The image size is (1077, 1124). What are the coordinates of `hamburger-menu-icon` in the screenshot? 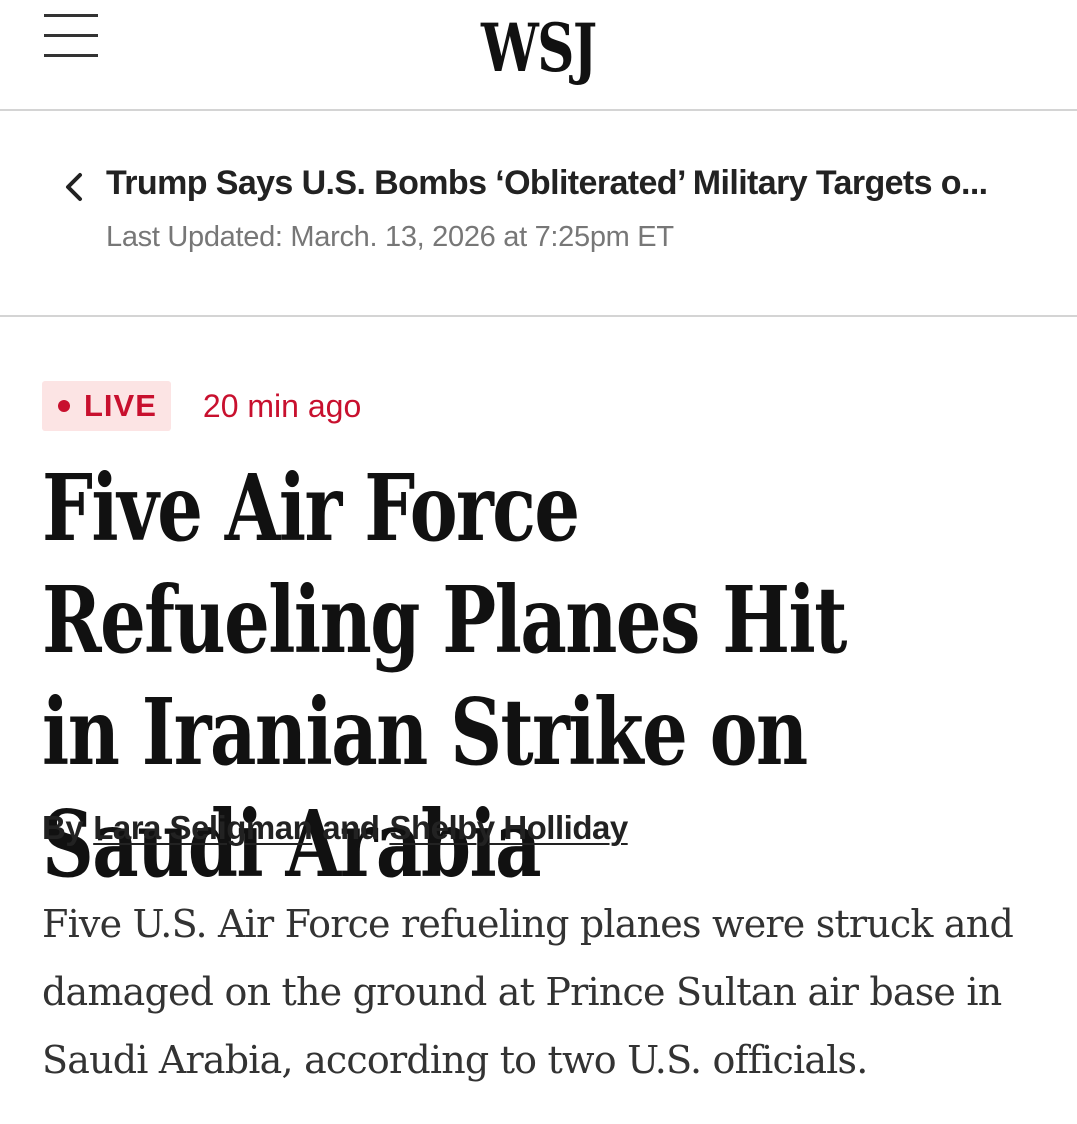 It's located at (71, 37).